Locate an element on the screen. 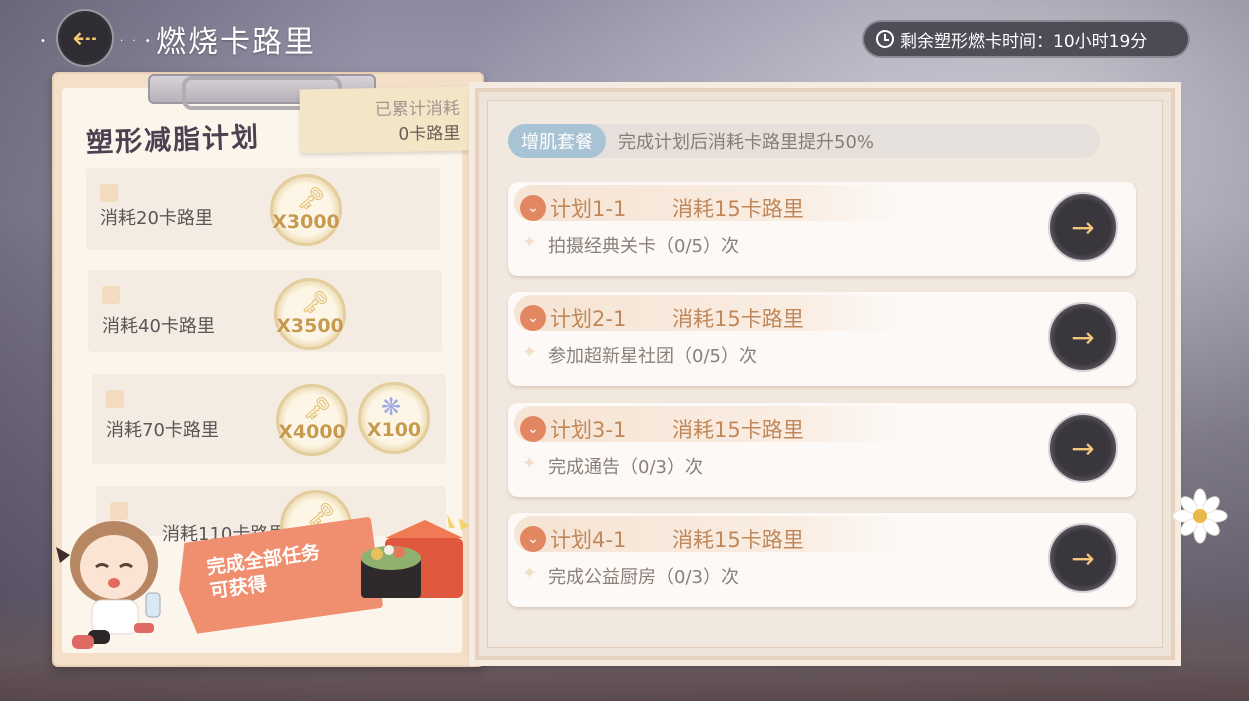  bento-box-image is located at coordinates (415, 556).